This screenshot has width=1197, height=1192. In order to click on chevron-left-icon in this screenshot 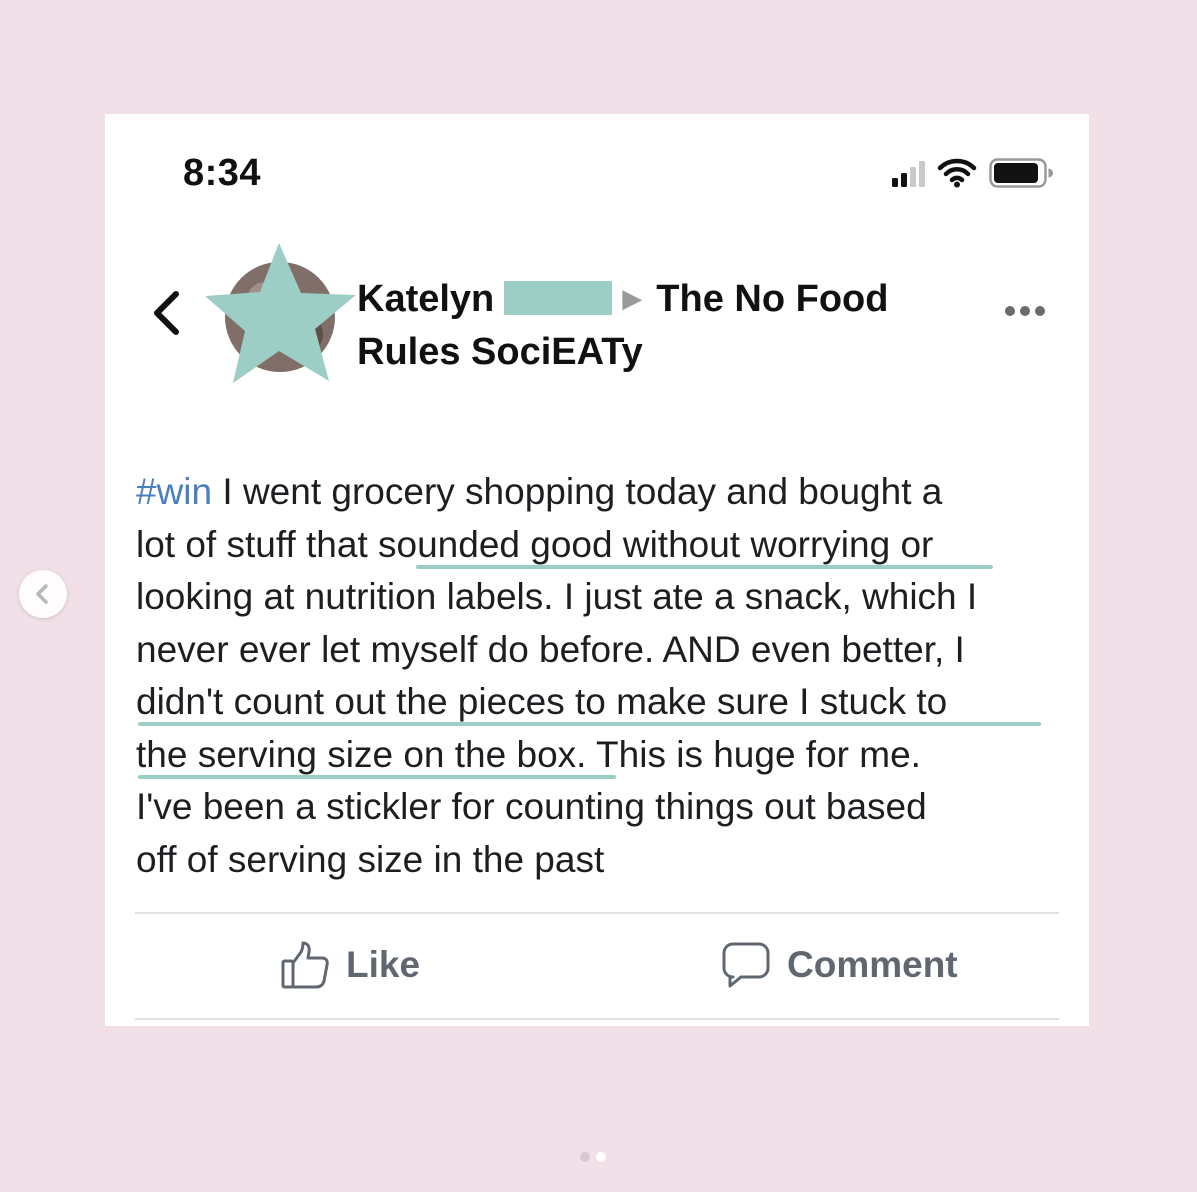, I will do `click(166, 313)`.